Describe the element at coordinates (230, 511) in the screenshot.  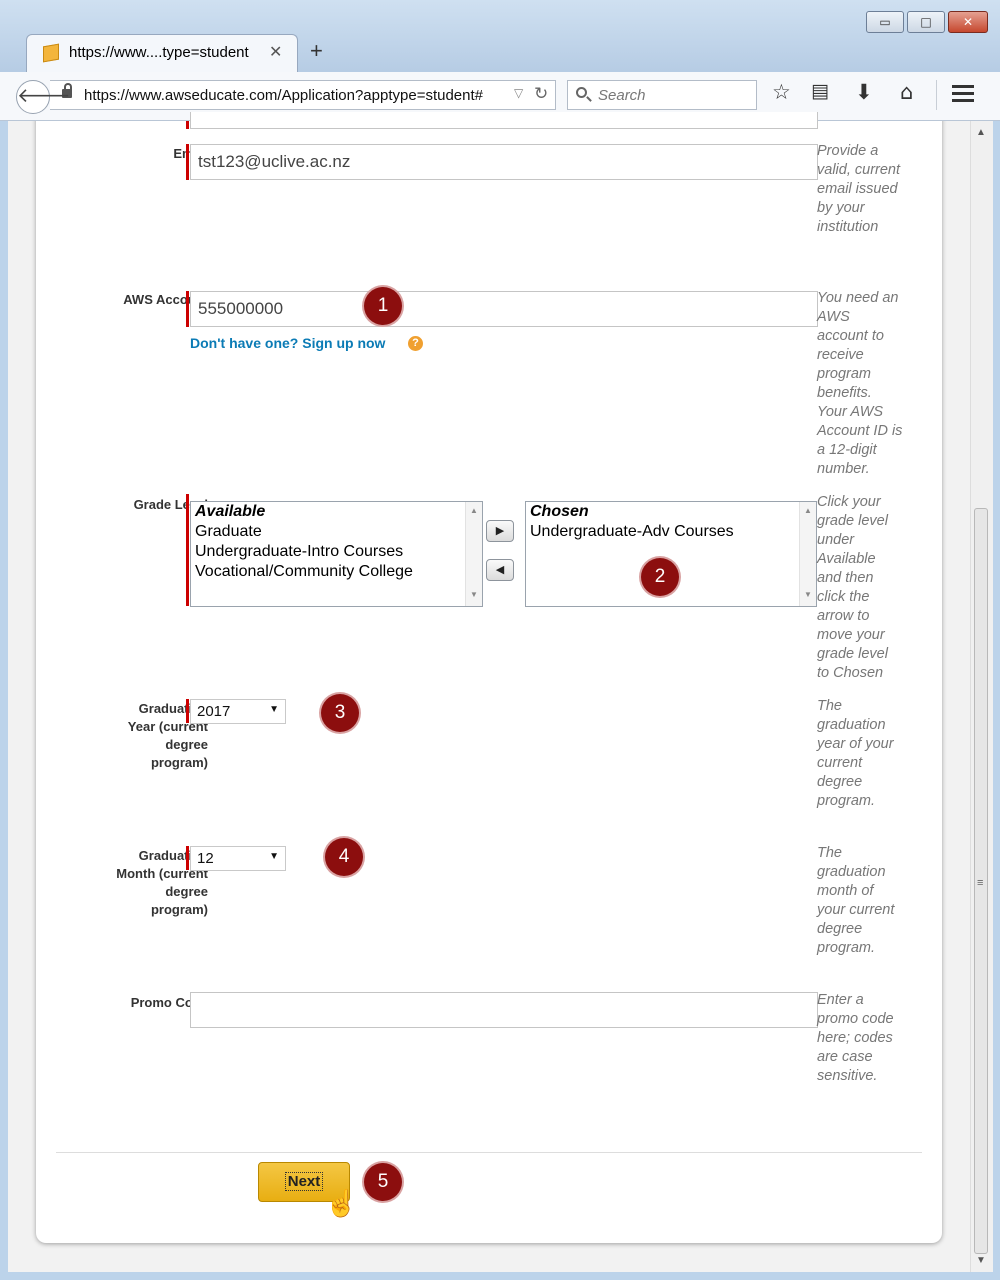
I see `available-header: Available` at that location.